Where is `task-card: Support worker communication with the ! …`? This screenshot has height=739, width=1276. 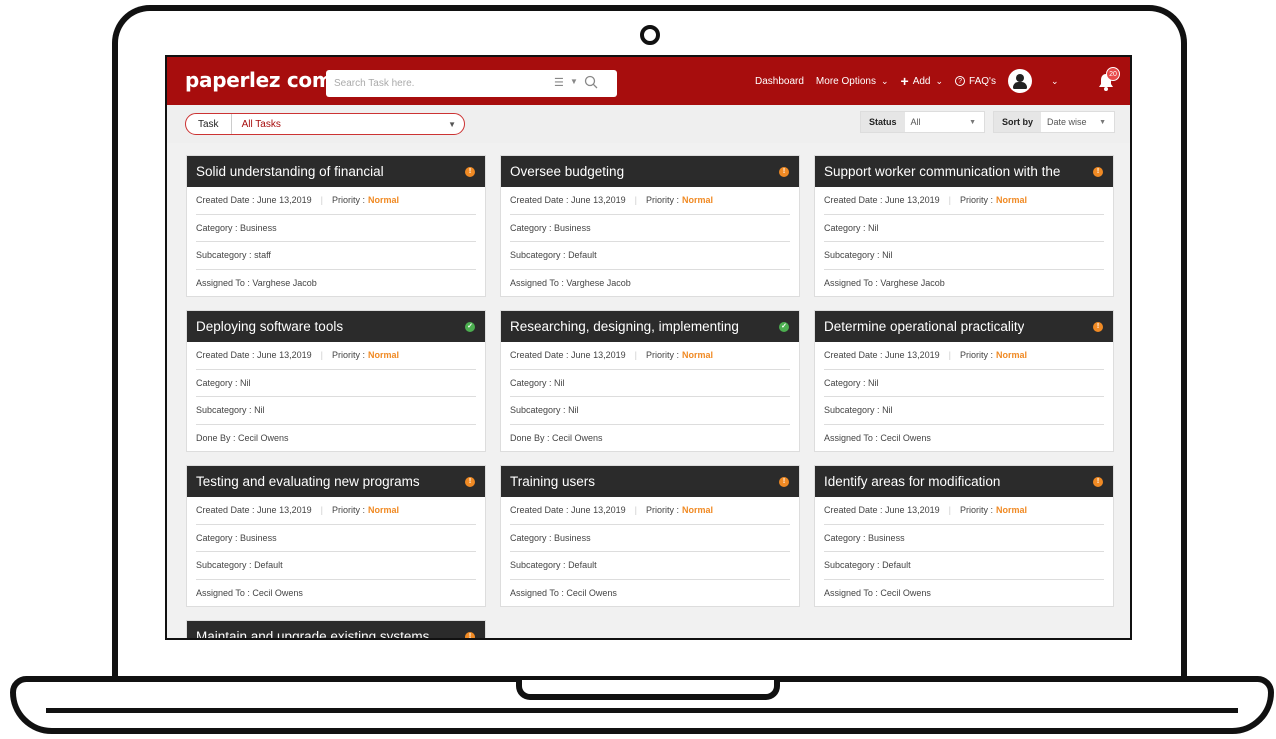 task-card: Support worker communication with the ! … is located at coordinates (964, 226).